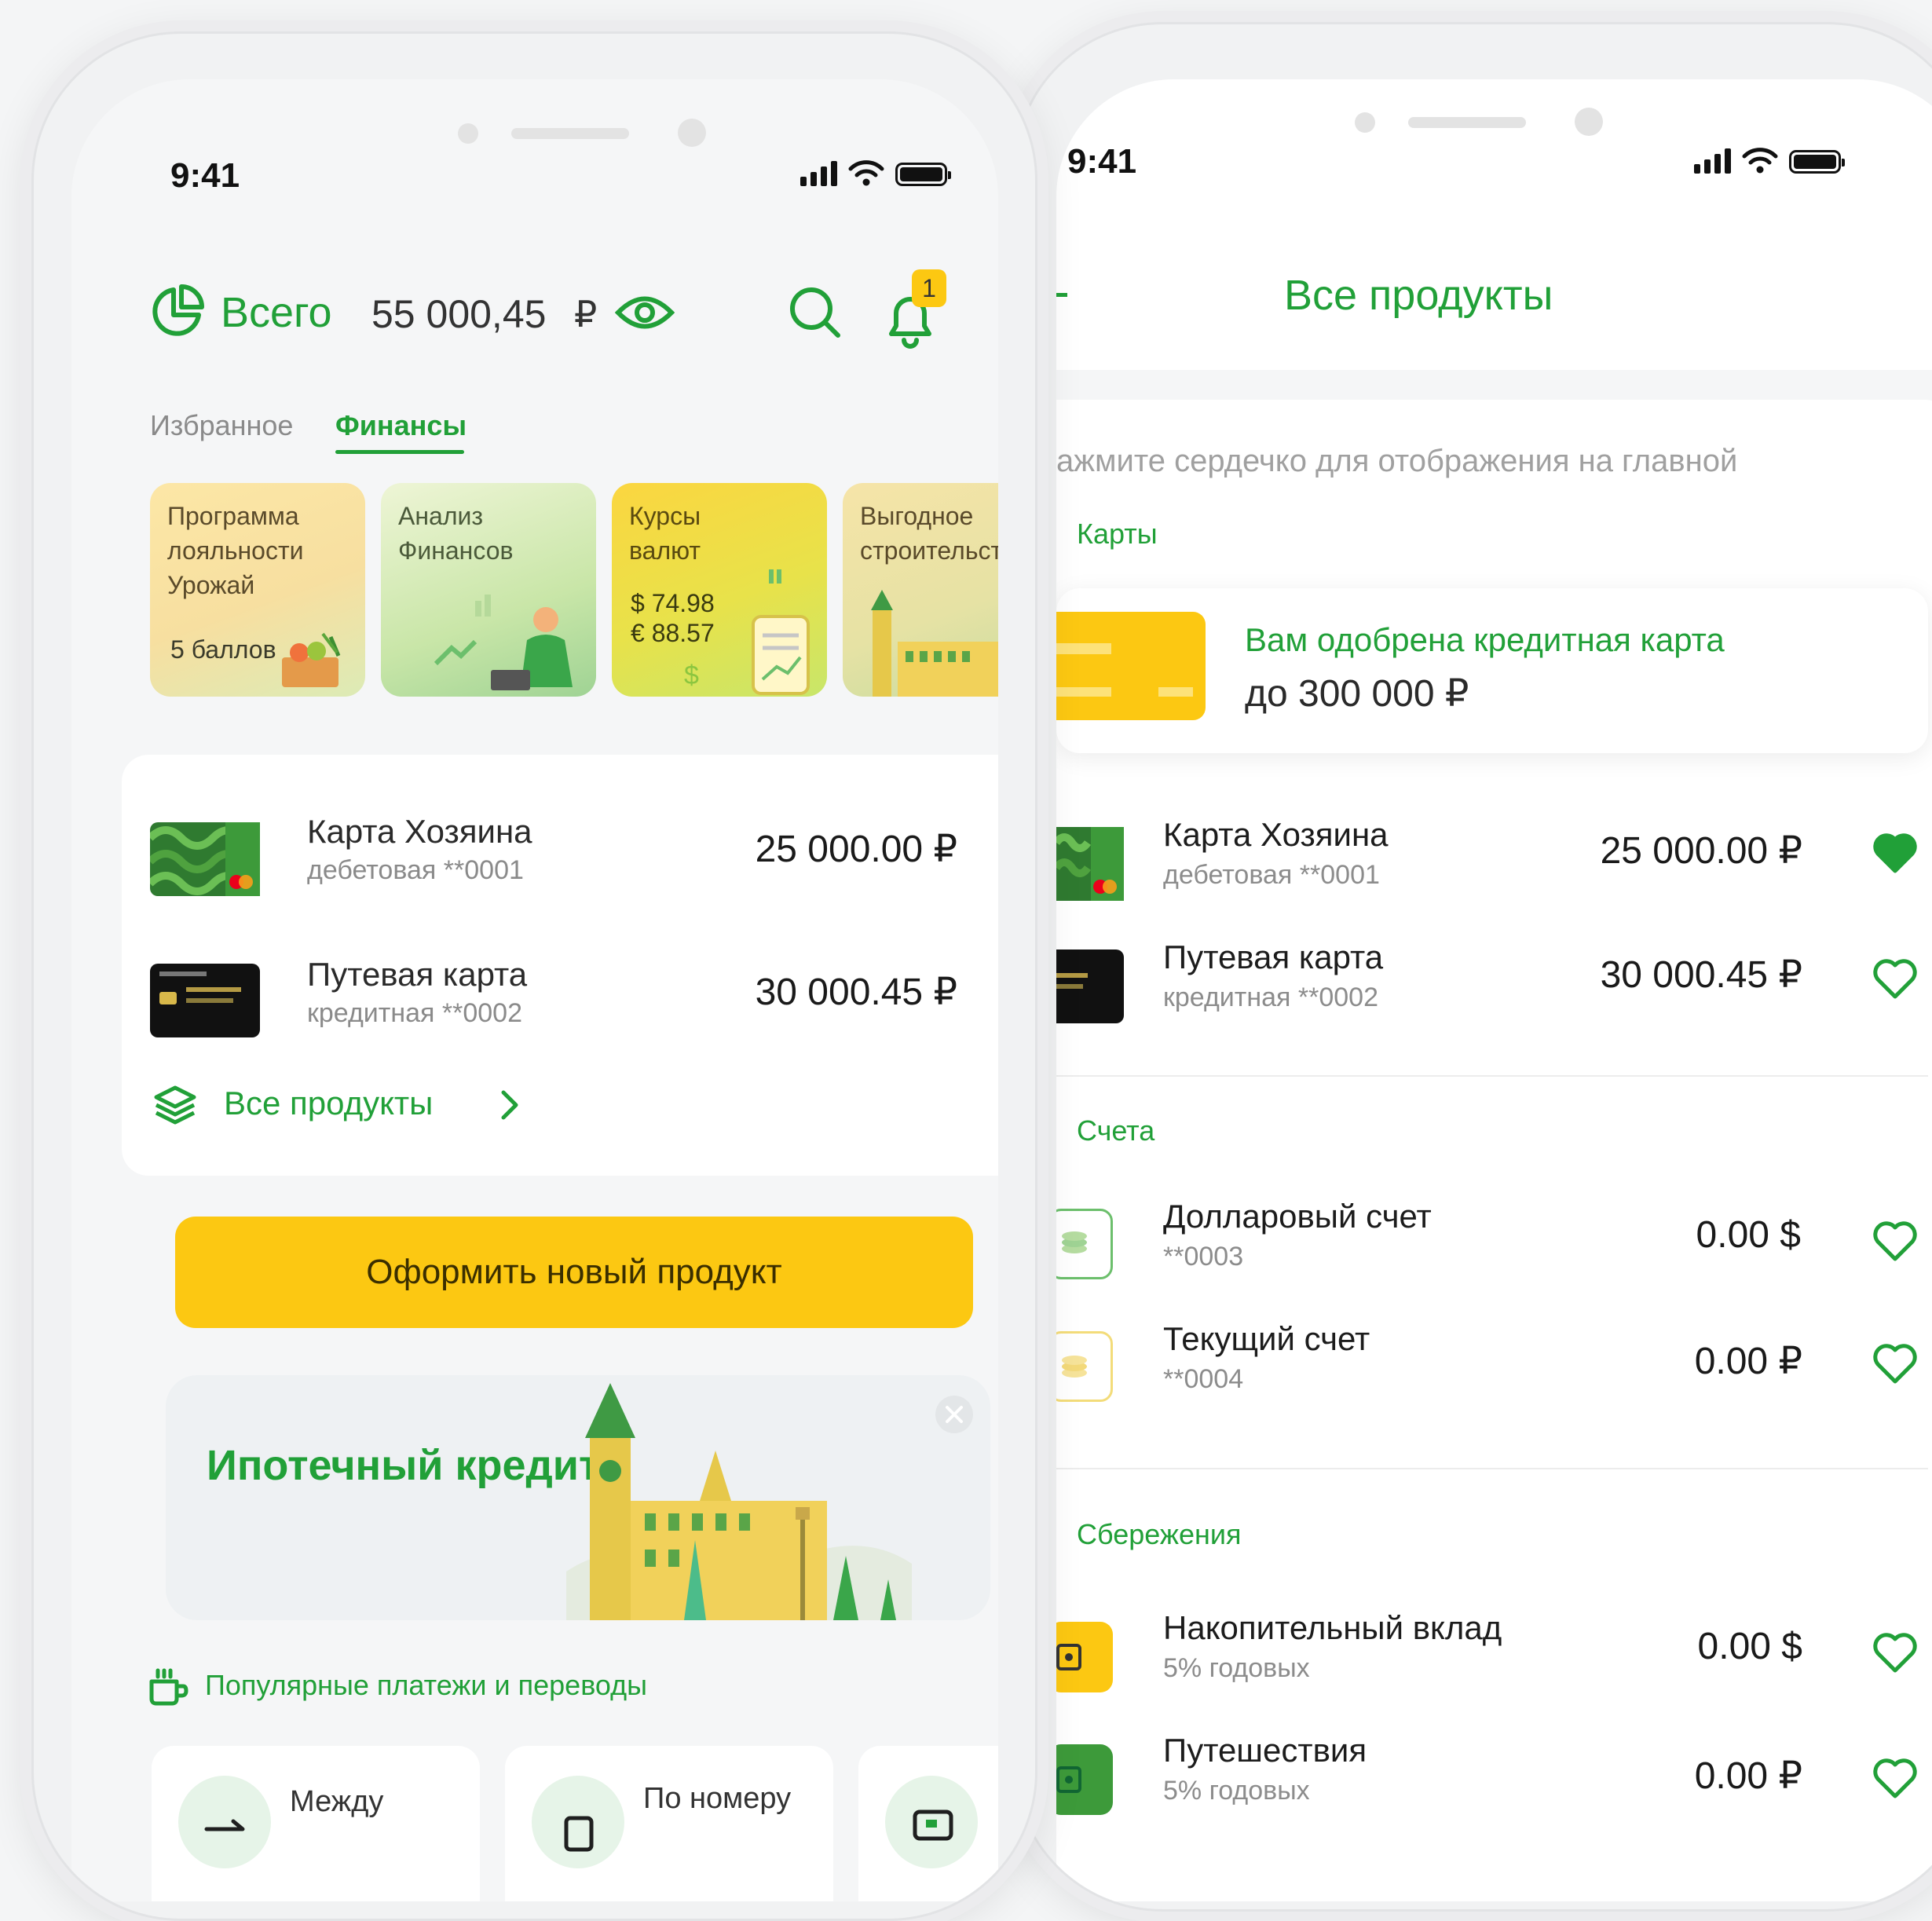  What do you see at coordinates (1085, 1366) in the screenshot?
I see `current-account-icon` at bounding box center [1085, 1366].